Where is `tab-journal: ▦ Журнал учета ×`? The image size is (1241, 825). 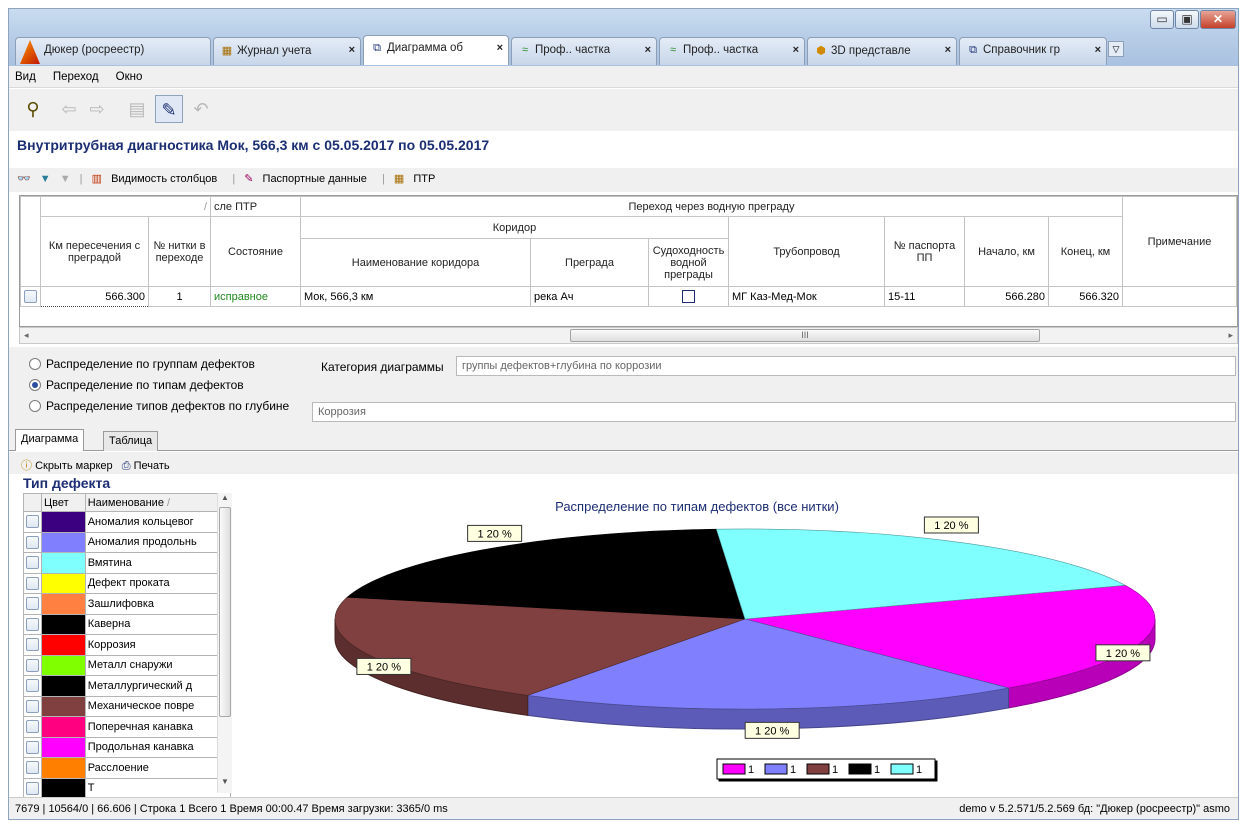
tab-journal: ▦ Журнал учета × is located at coordinates (287, 51).